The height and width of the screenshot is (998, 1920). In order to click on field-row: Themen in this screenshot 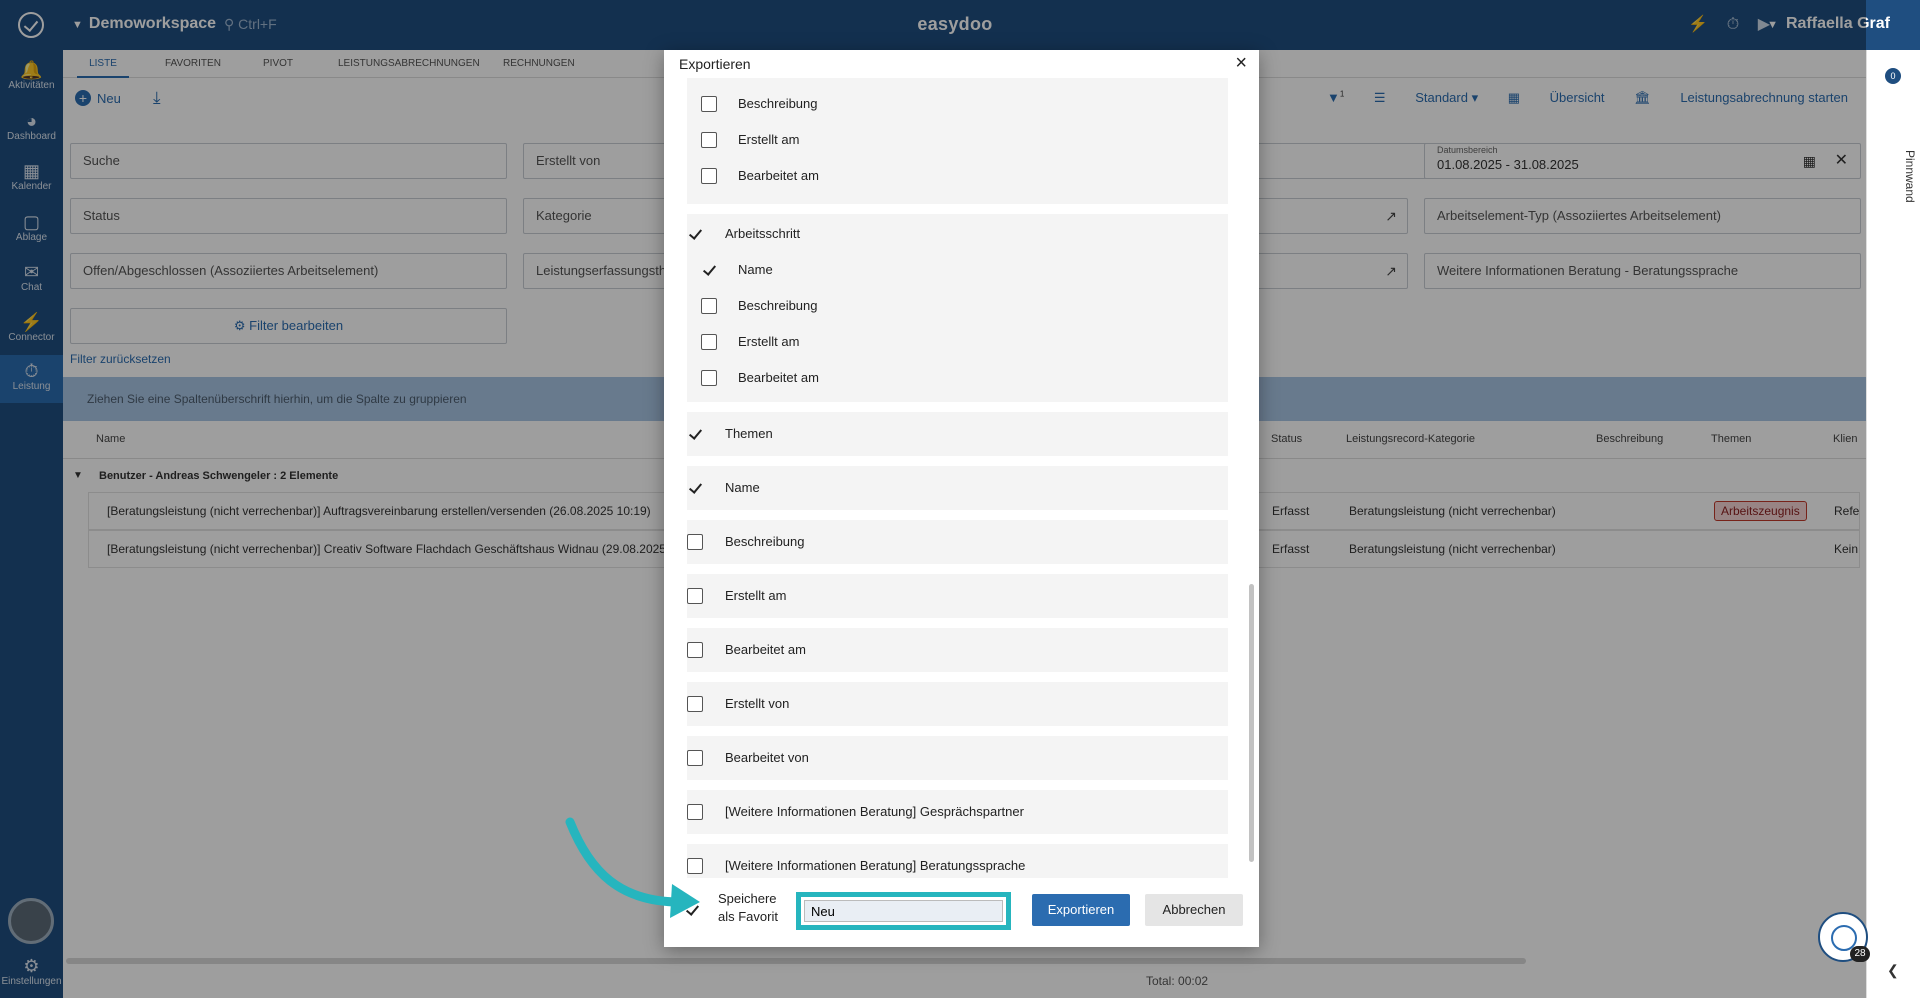, I will do `click(957, 434)`.